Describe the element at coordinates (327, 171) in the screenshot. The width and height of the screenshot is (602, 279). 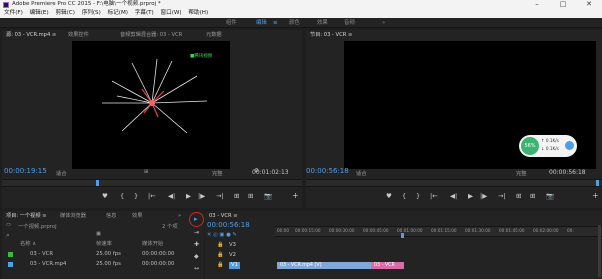
I see `program-timecode: 00:00:56:18` at that location.